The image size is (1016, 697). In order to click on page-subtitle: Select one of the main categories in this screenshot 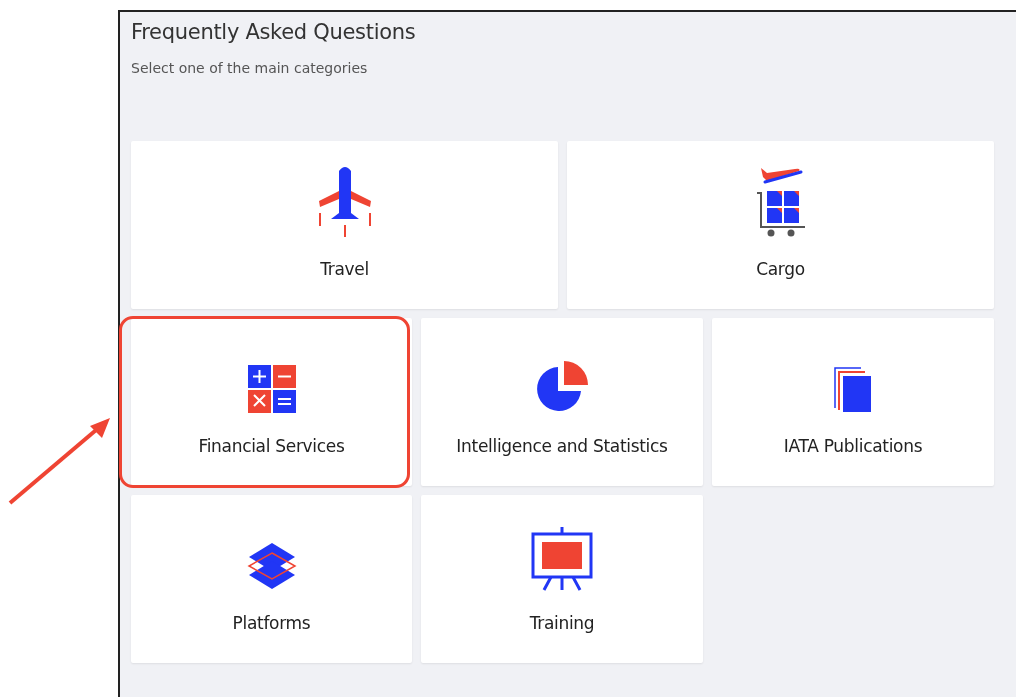, I will do `click(250, 68)`.